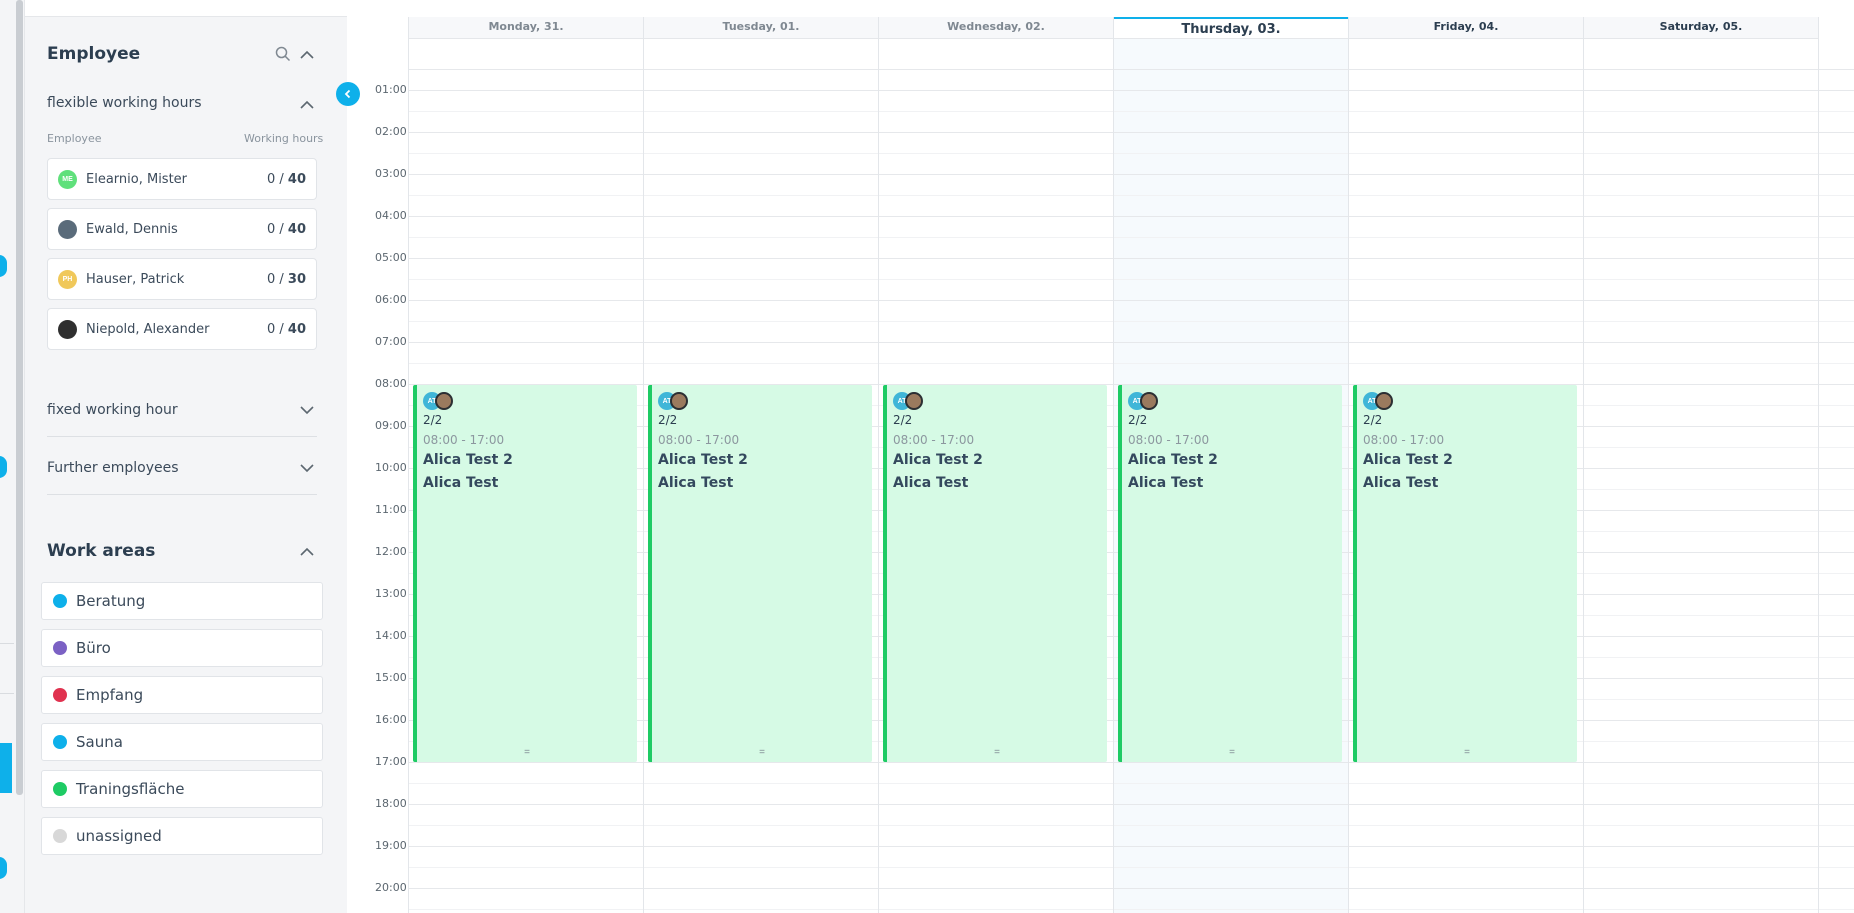 The height and width of the screenshot is (913, 1854). What do you see at coordinates (182, 695) in the screenshot?
I see `work-area-item: Empfang` at bounding box center [182, 695].